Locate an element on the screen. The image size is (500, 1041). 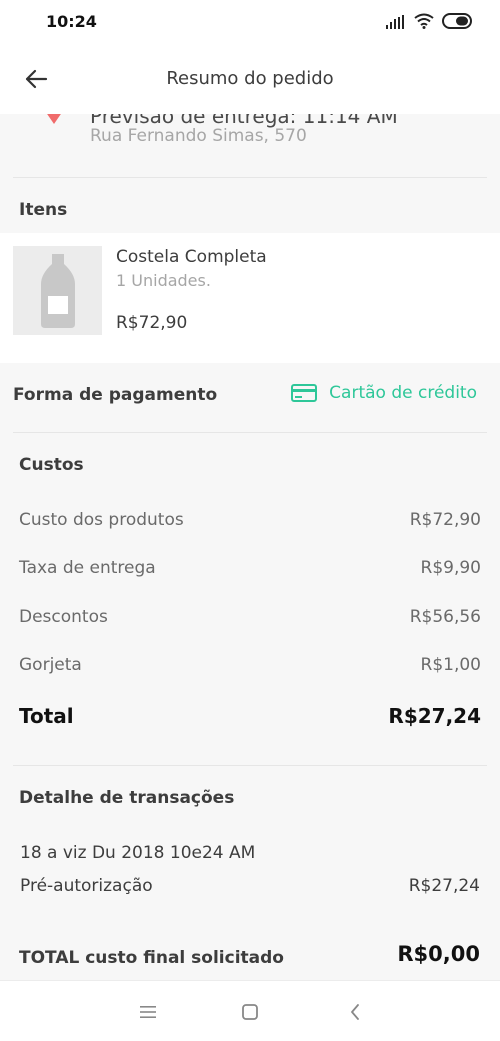
menu-icon is located at coordinates (148, 1012).